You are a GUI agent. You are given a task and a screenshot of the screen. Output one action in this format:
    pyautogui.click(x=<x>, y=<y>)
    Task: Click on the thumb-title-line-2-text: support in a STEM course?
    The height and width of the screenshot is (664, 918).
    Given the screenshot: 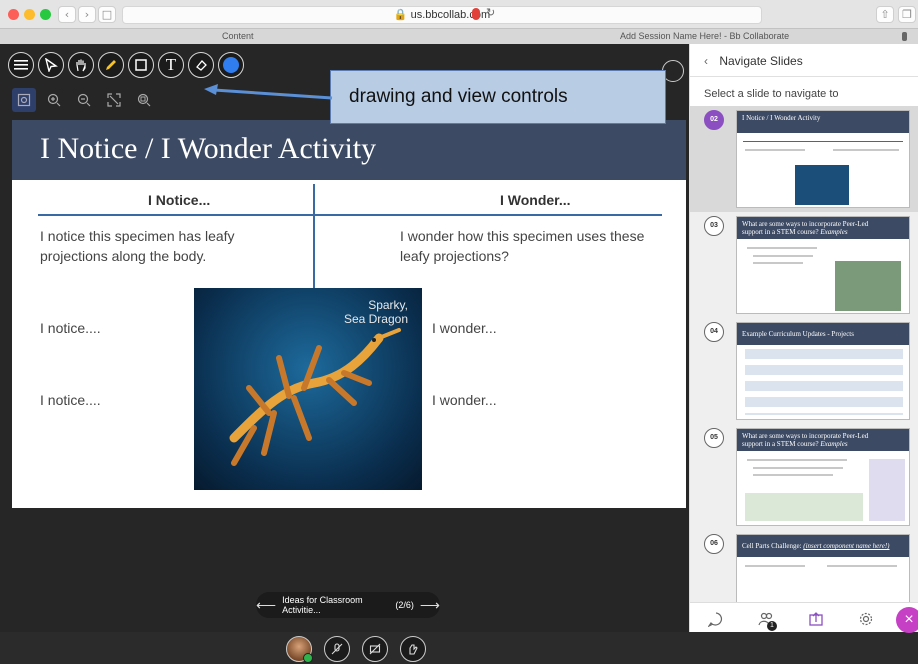 What is the action you would take?
    pyautogui.click(x=780, y=444)
    